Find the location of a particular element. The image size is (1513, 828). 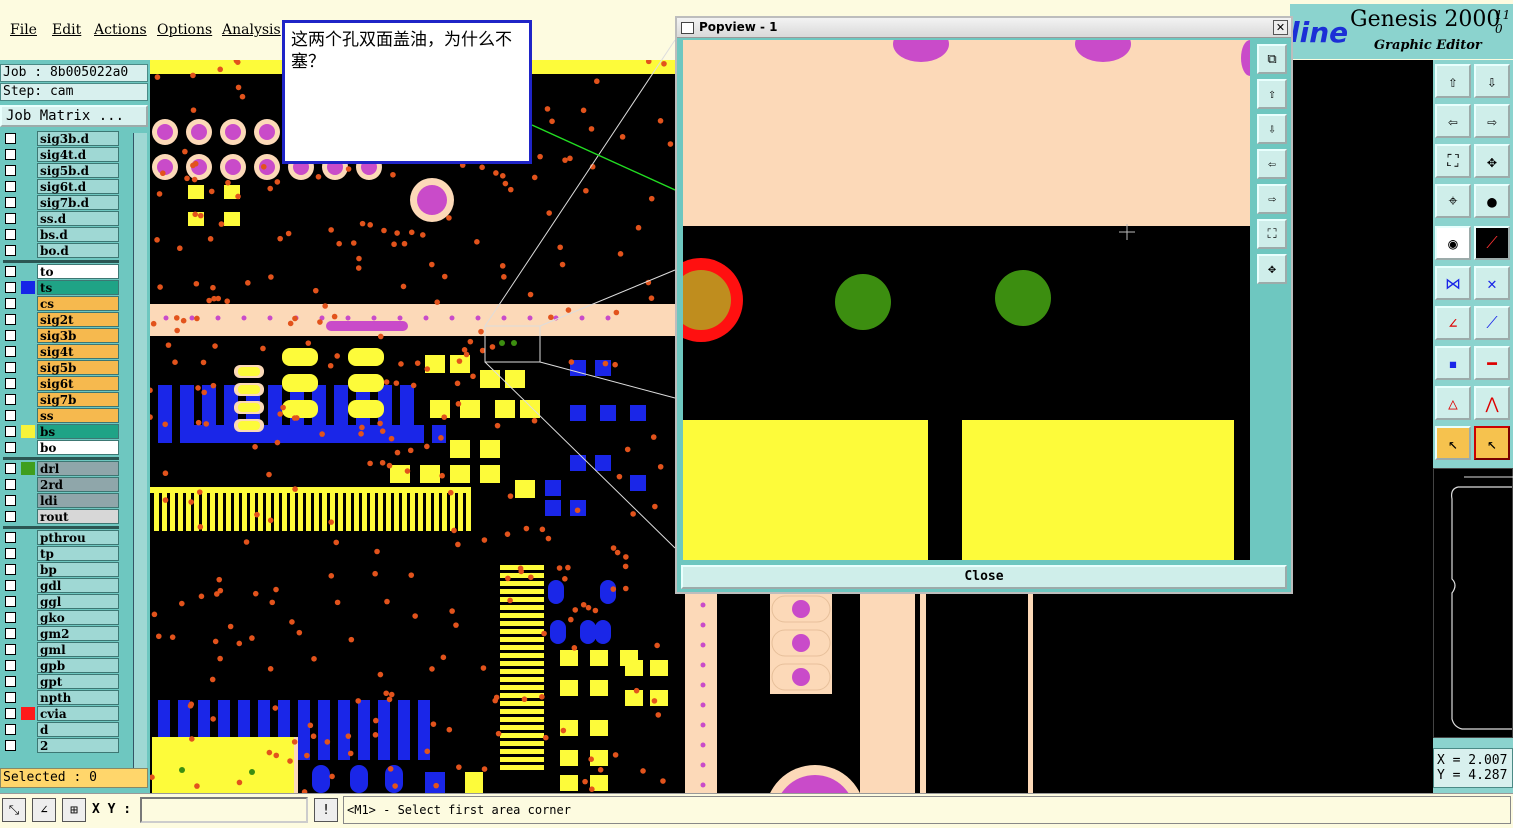

select-icon: ◉ is located at coordinates (1453, 243).